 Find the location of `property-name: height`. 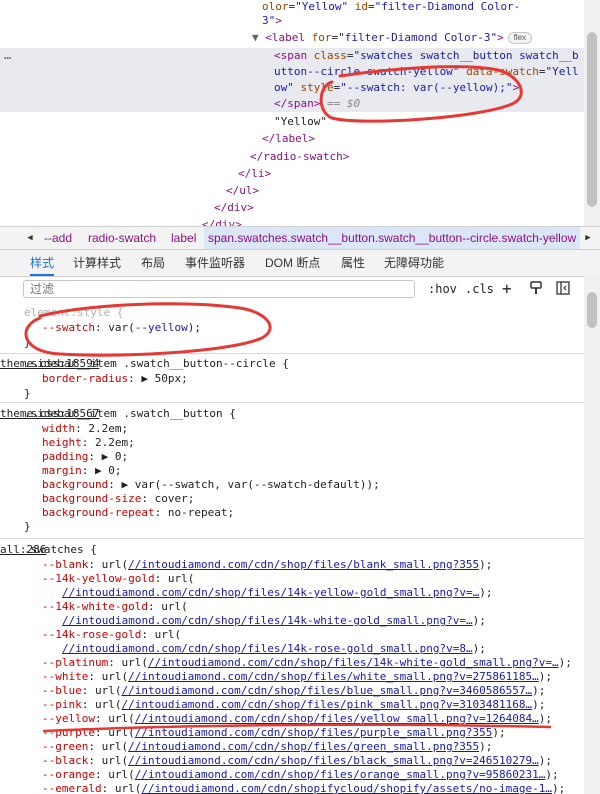

property-name: height is located at coordinates (62, 442).